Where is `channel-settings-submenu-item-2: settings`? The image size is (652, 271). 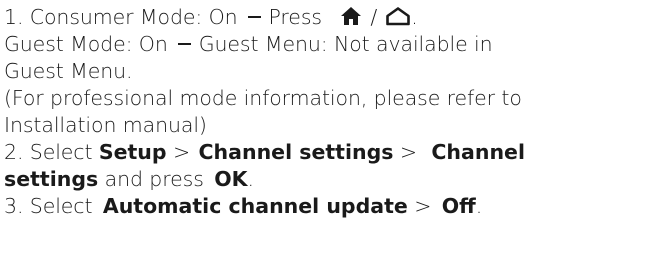
channel-settings-submenu-item-2: settings is located at coordinates (51, 179).